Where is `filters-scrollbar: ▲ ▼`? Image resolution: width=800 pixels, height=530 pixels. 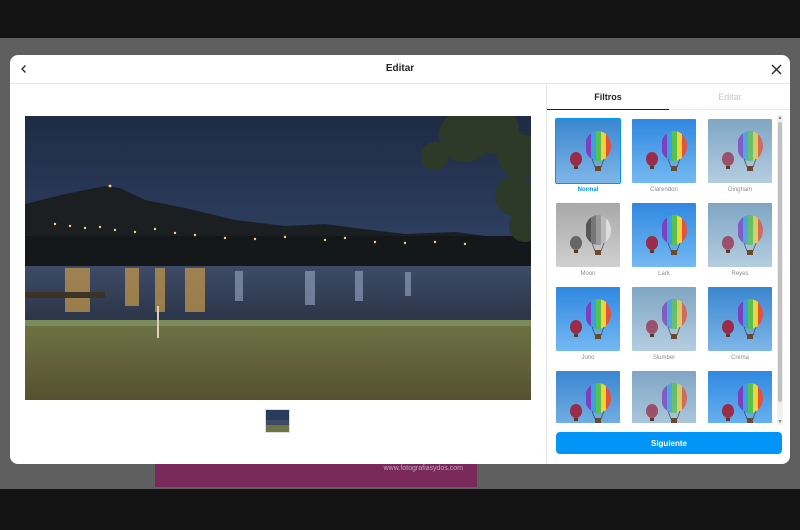
filters-scrollbar: ▲ ▼ is located at coordinates (780, 270).